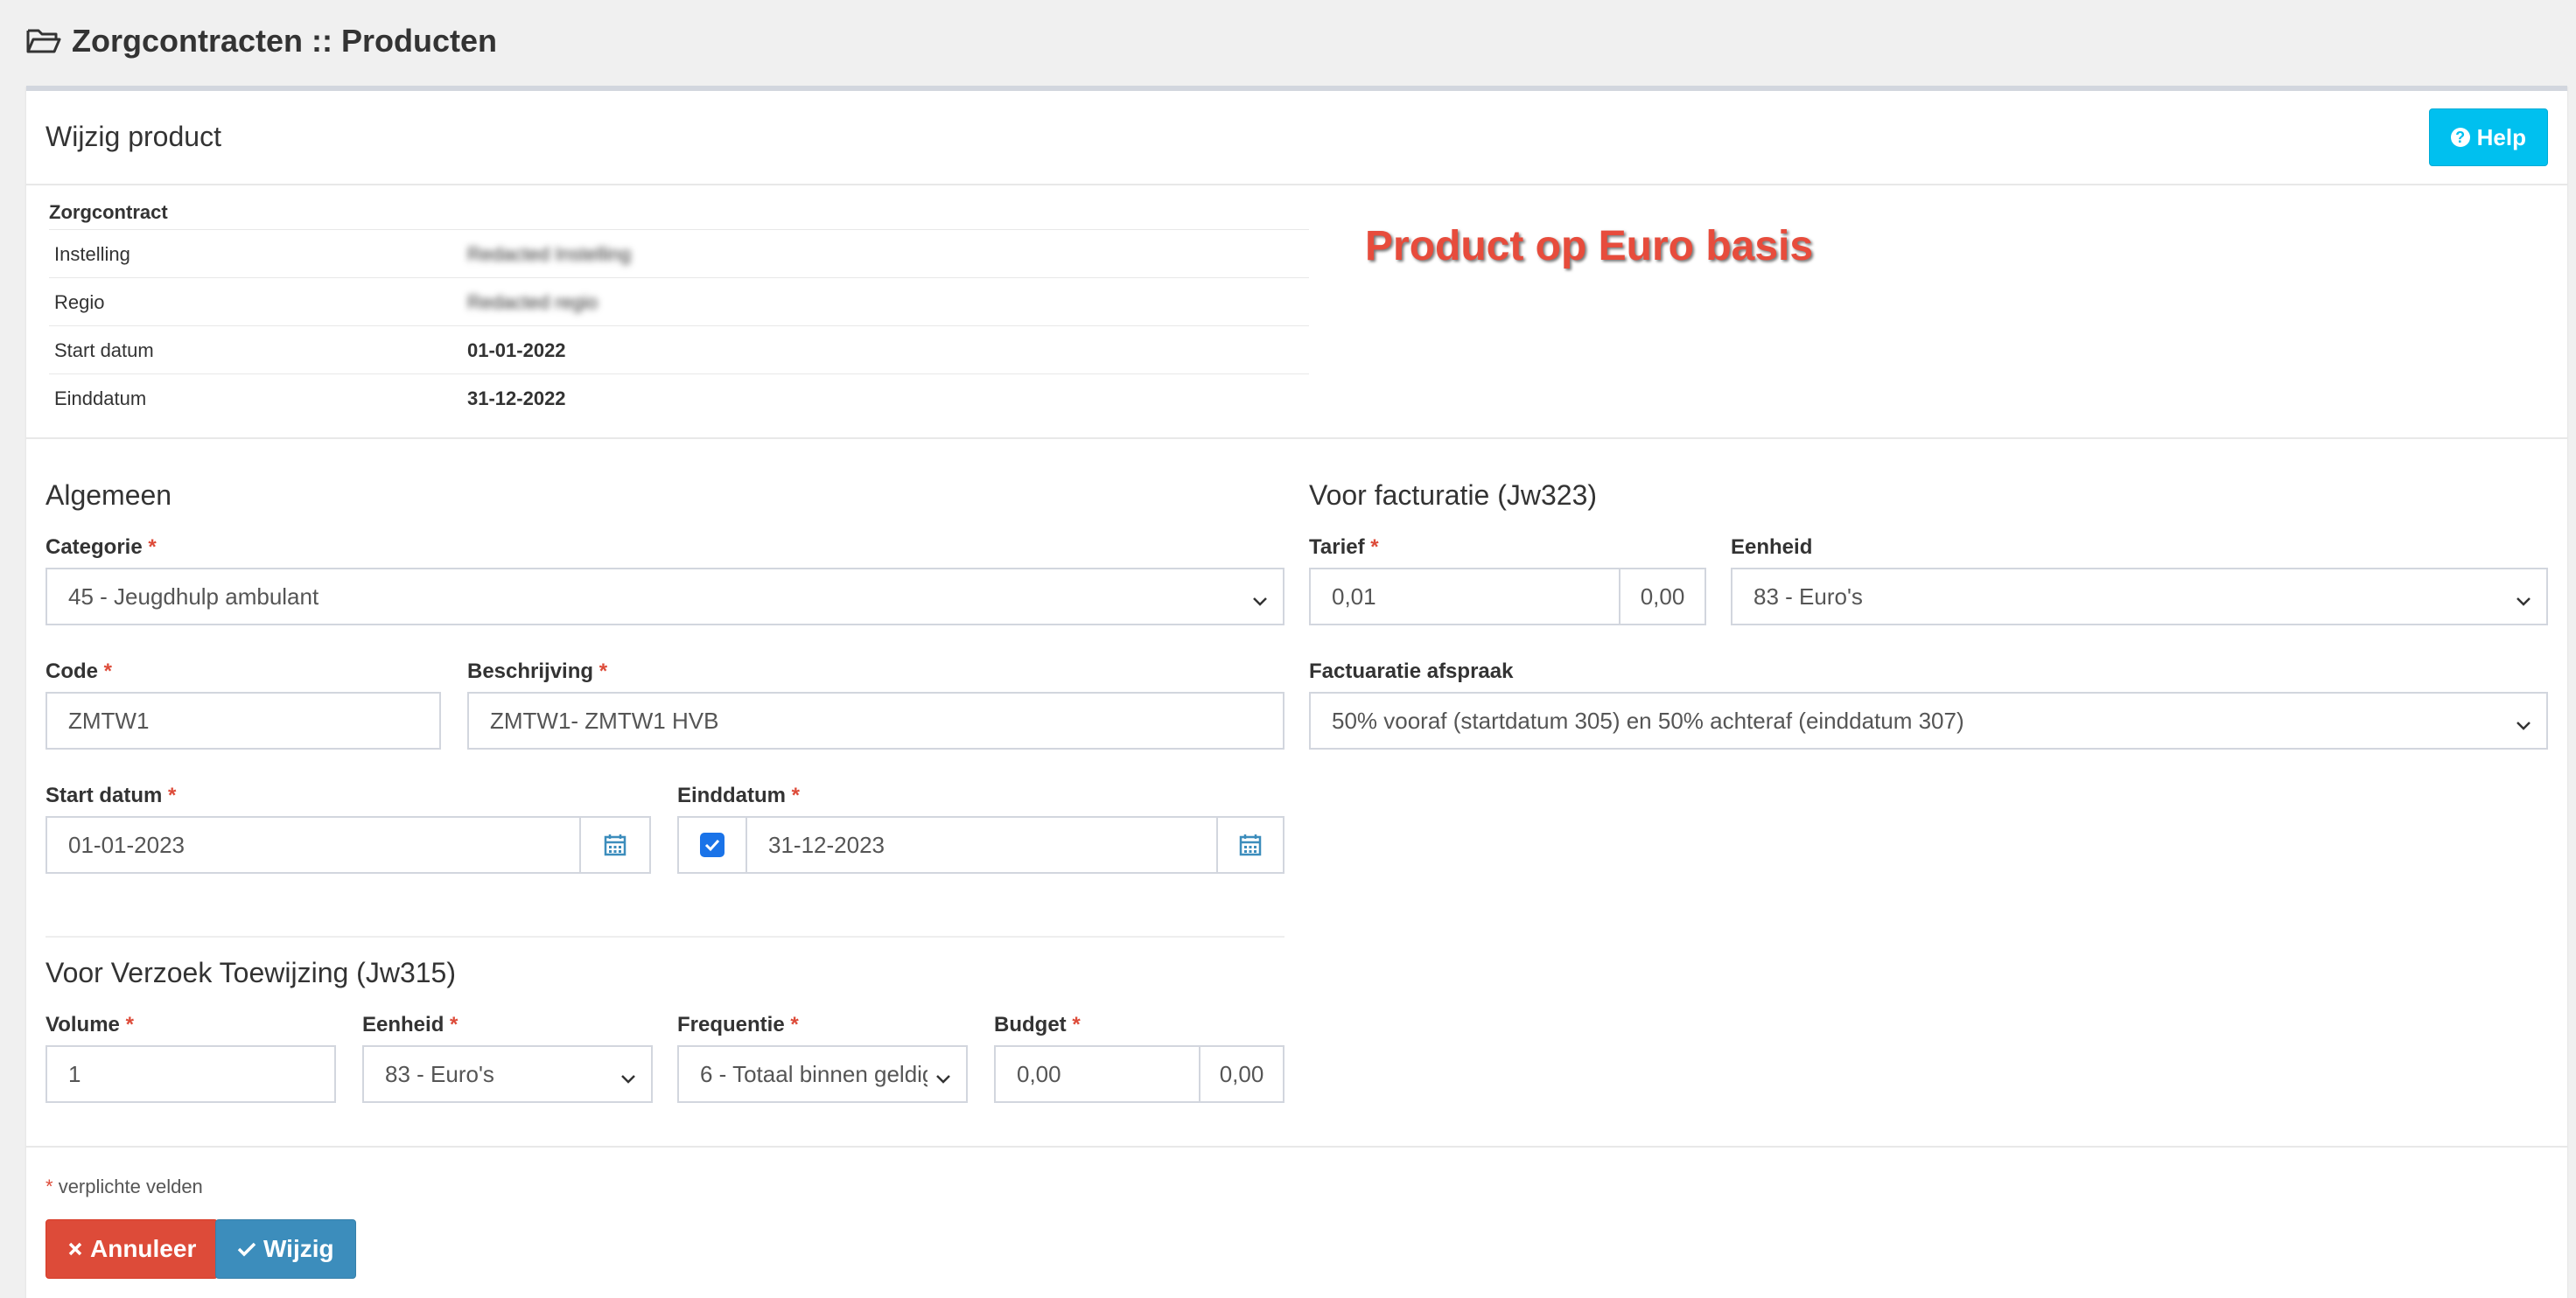 Image resolution: width=2576 pixels, height=1298 pixels. Describe the element at coordinates (251, 973) in the screenshot. I see `section-toewijzing-title: Voor Verzoek Toewijzing (Jw315)` at that location.